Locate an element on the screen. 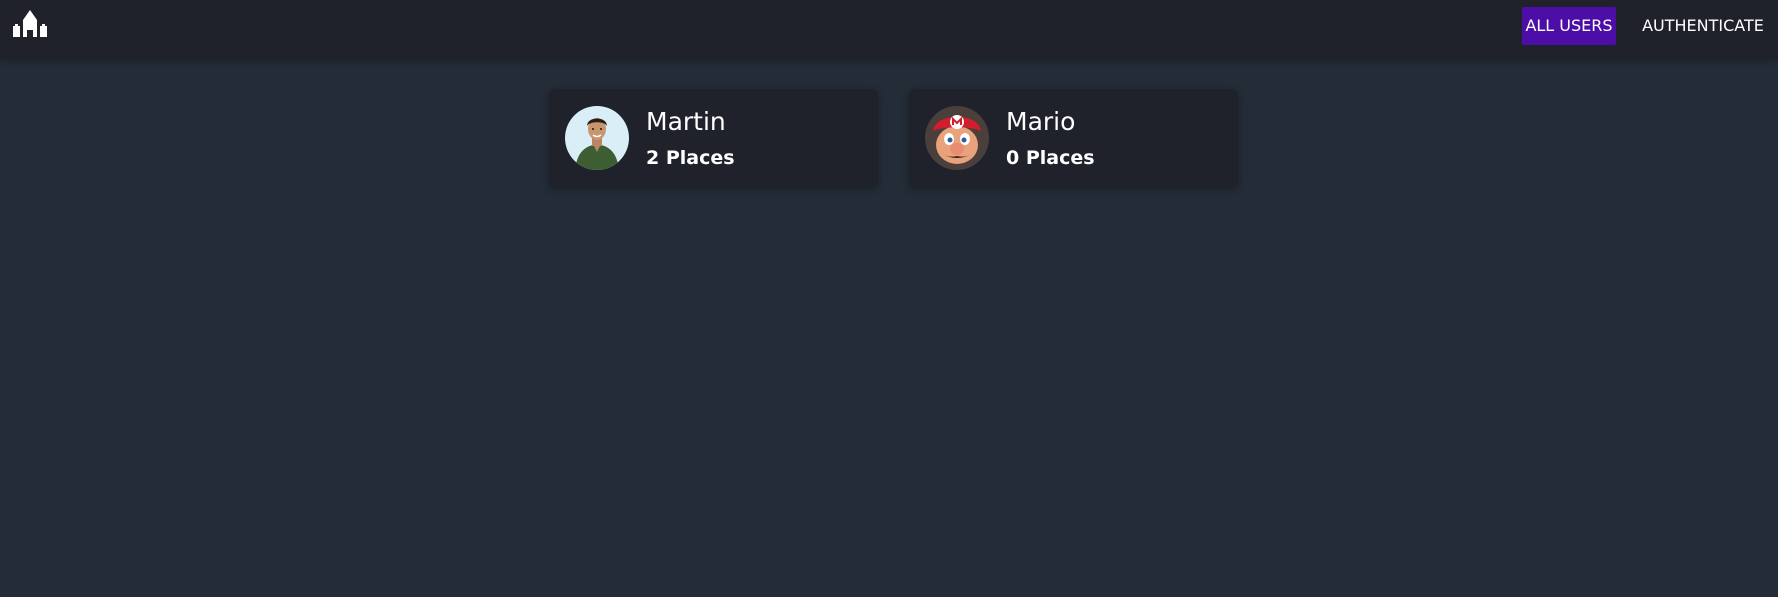  place-count: 0 Places is located at coordinates (1050, 158).